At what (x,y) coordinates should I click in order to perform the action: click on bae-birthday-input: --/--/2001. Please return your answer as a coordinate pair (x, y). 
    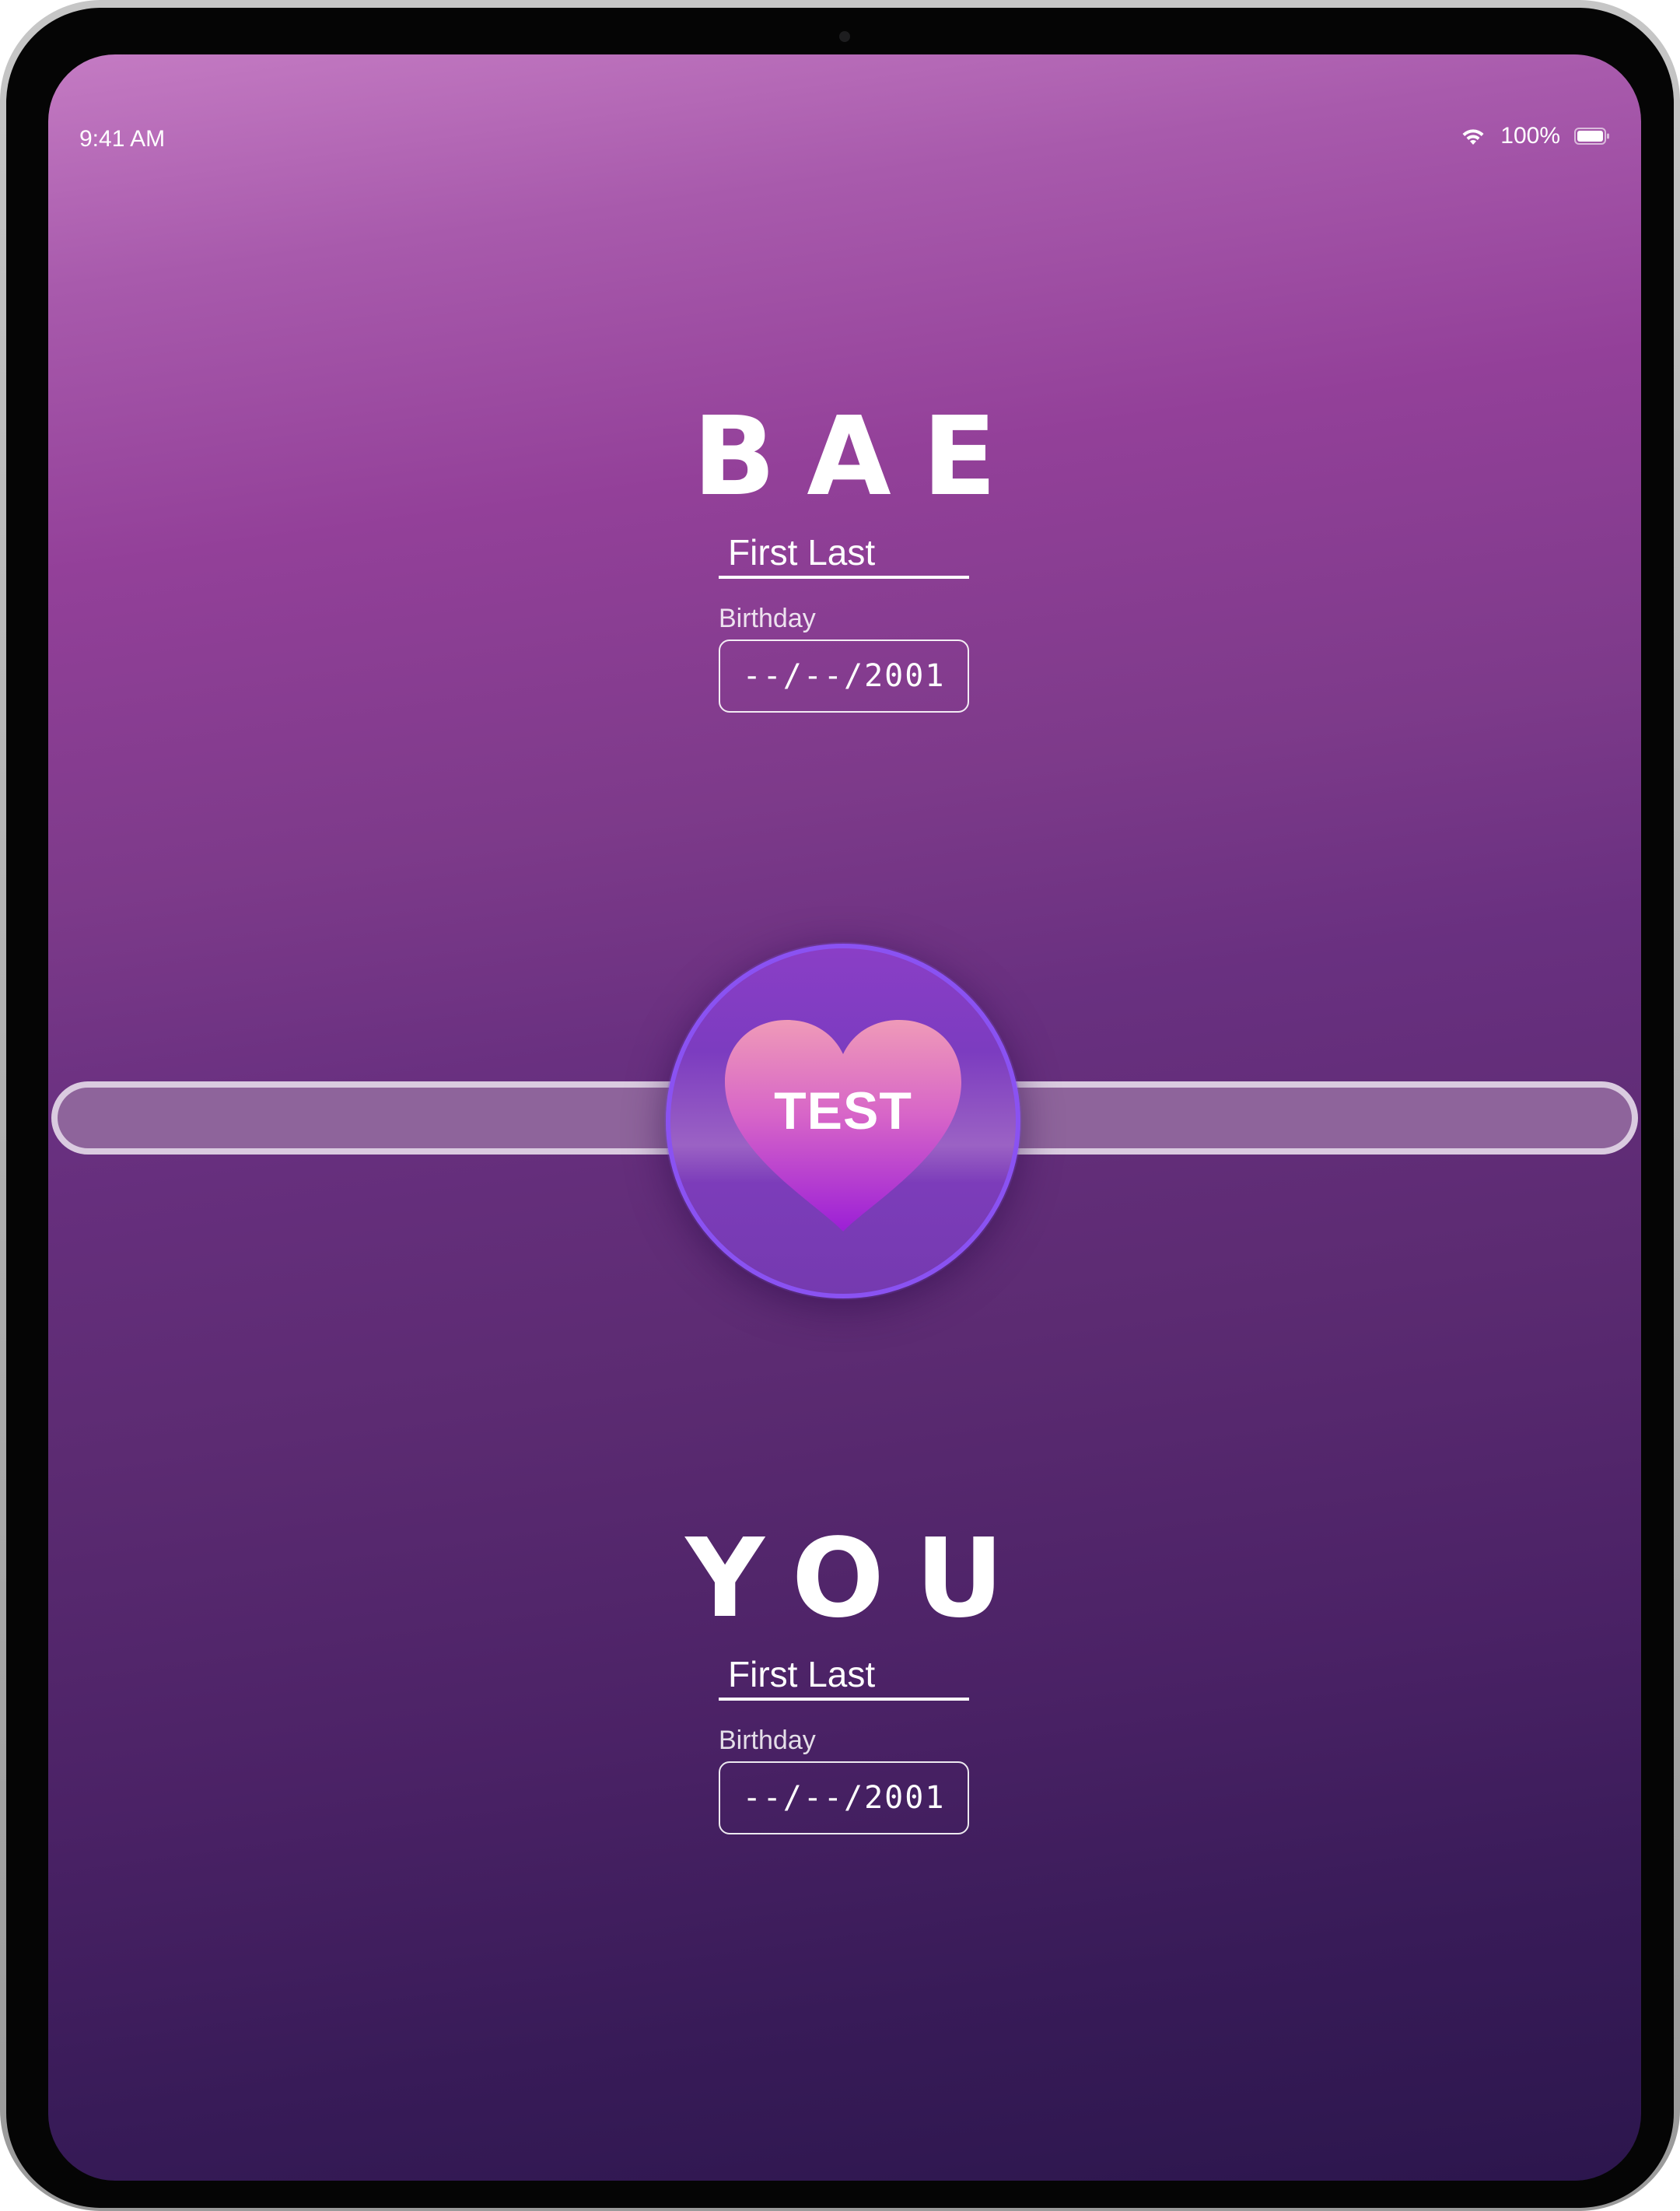
    Looking at the image, I should click on (844, 676).